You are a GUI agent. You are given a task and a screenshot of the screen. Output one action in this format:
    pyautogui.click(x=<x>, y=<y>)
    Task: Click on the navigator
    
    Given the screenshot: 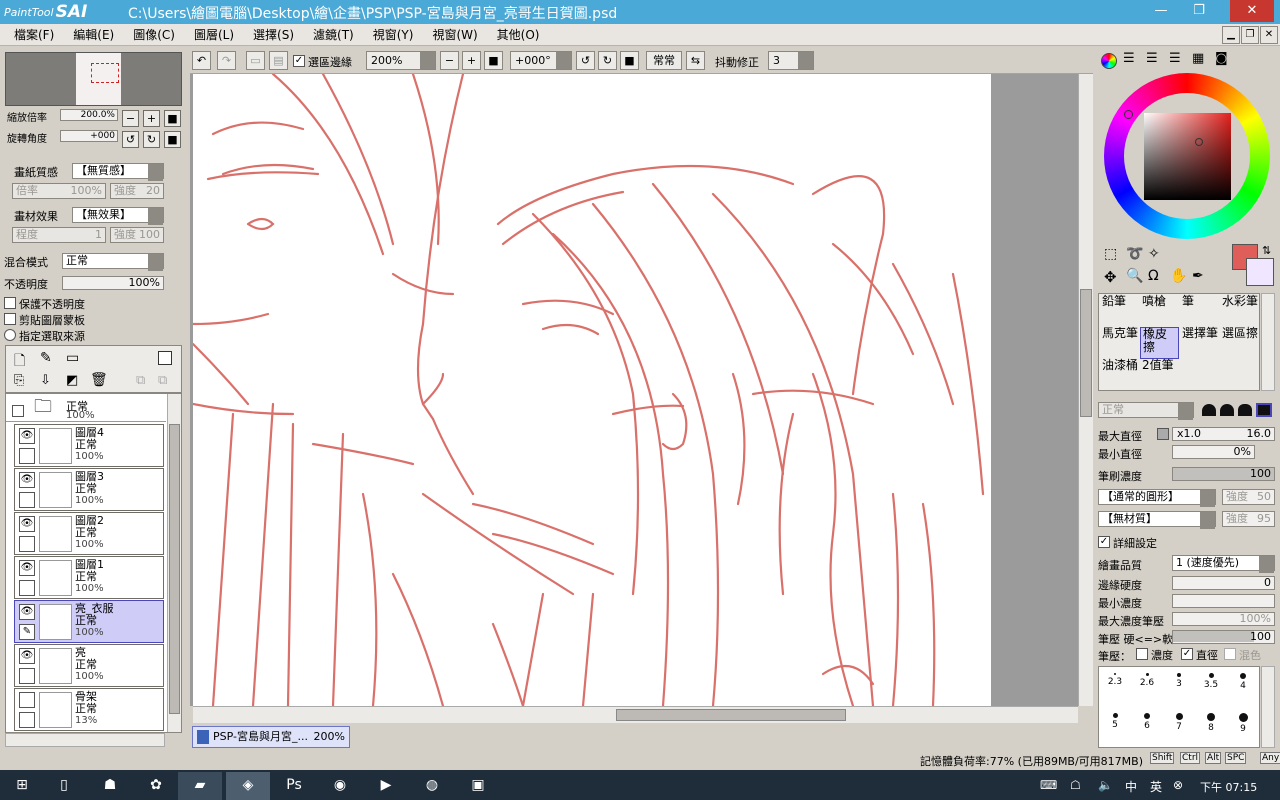 What is the action you would take?
    pyautogui.click(x=93, y=79)
    